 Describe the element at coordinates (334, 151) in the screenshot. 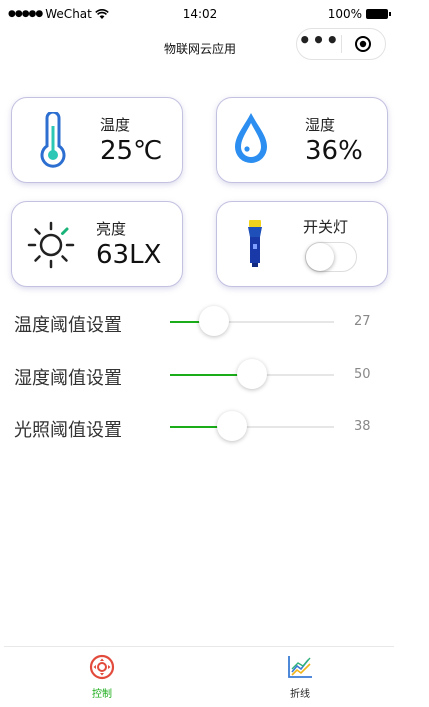

I see `humidity-value: 36%` at that location.